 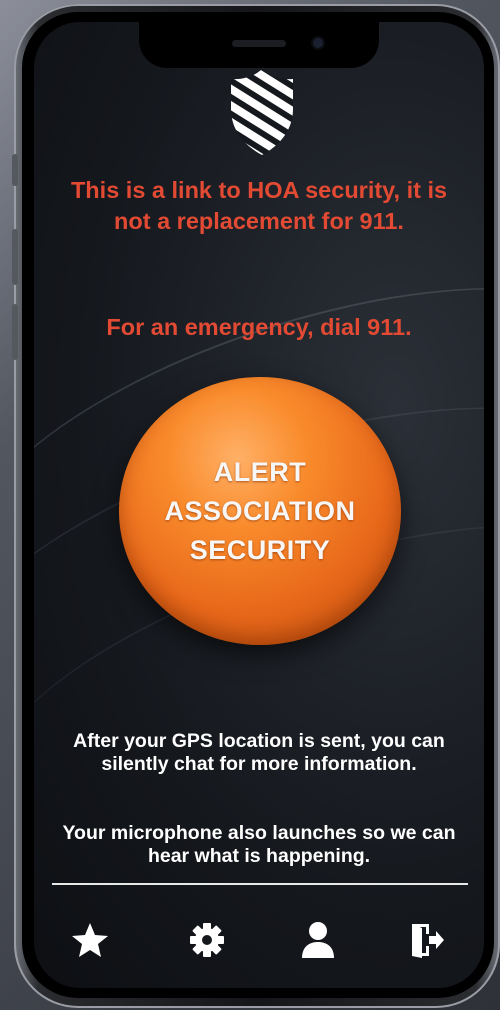 I want to click on tabbar-divider, so click(x=260, y=884).